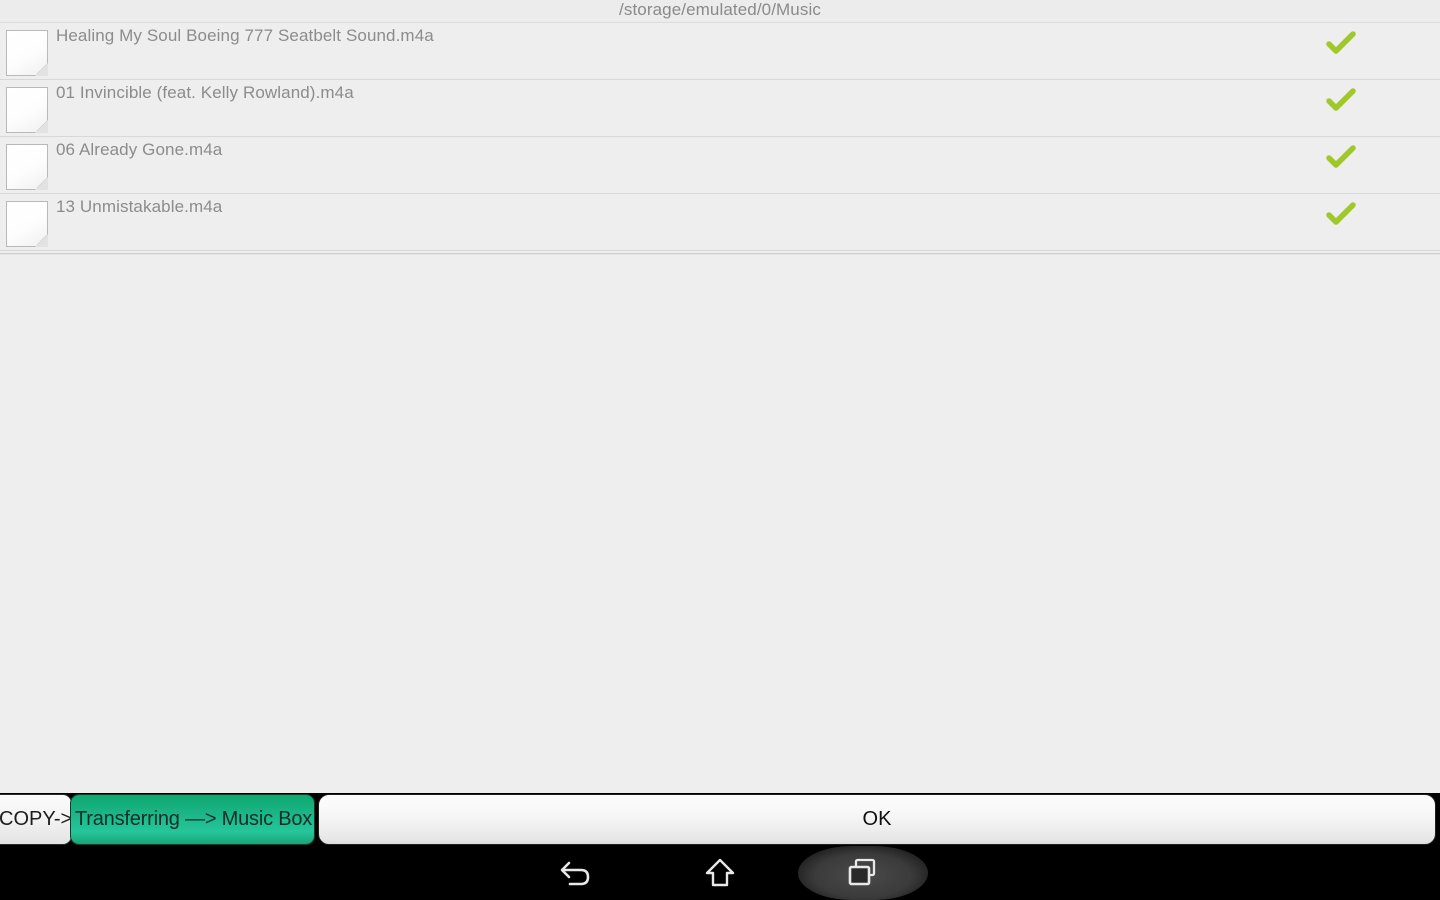 The image size is (1440, 900). What do you see at coordinates (139, 149) in the screenshot?
I see `list-item-label: 06 Already Gone.m4a` at bounding box center [139, 149].